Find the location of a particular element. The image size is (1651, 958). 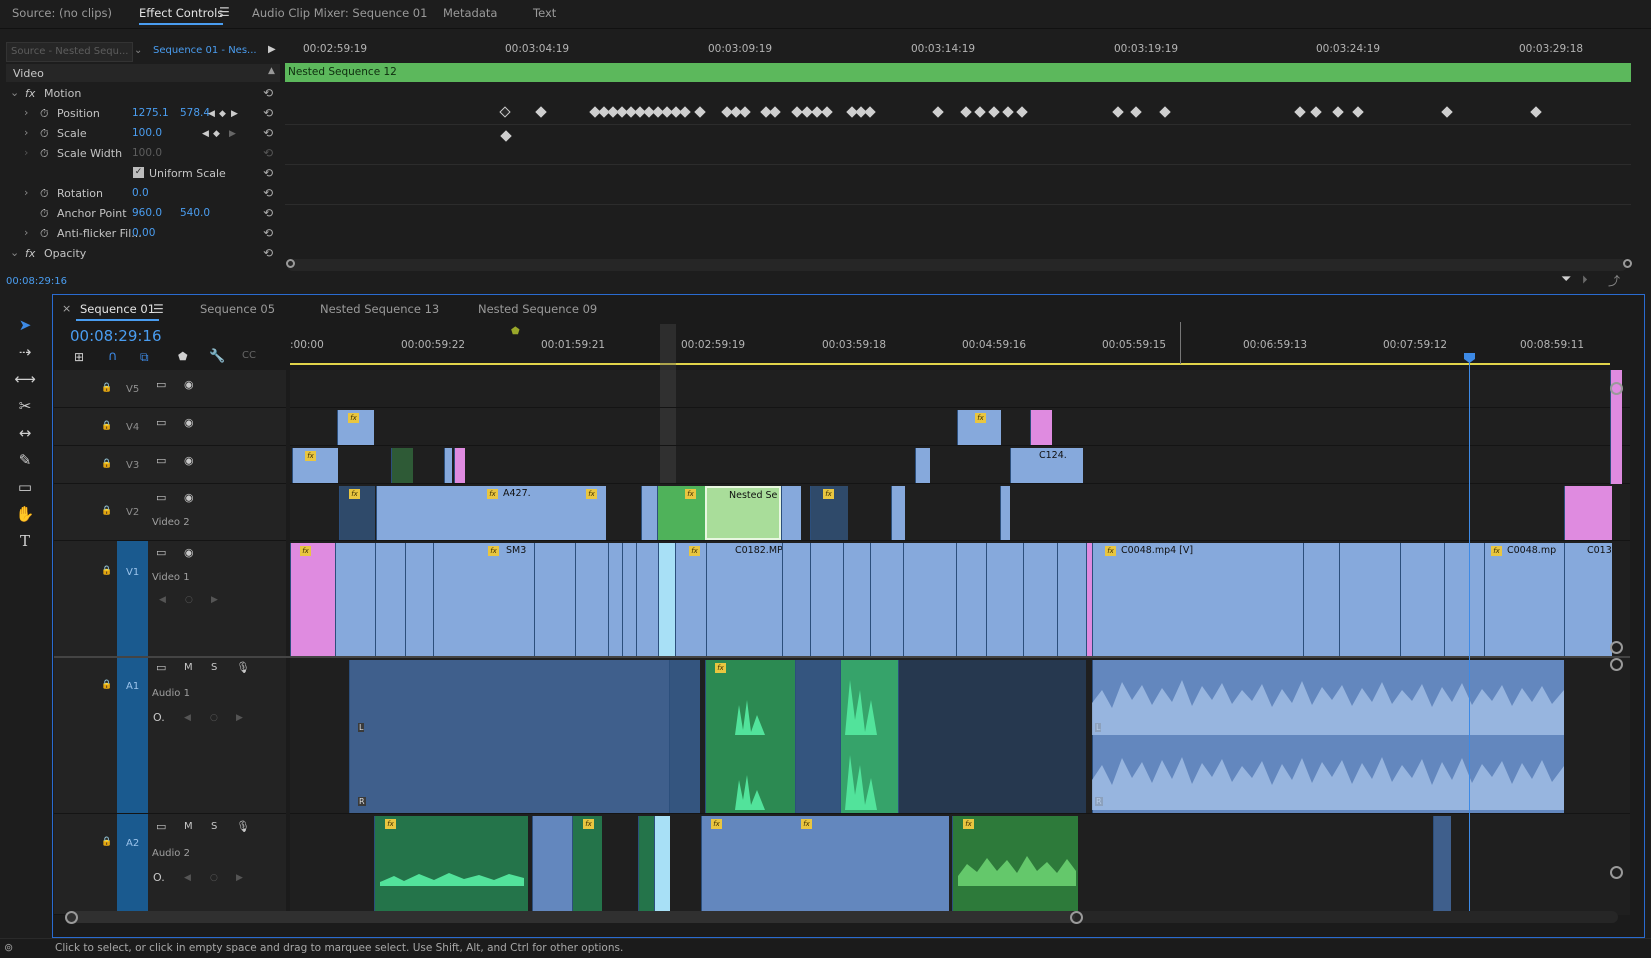

wrench-icon: 🔧 is located at coordinates (217, 356).